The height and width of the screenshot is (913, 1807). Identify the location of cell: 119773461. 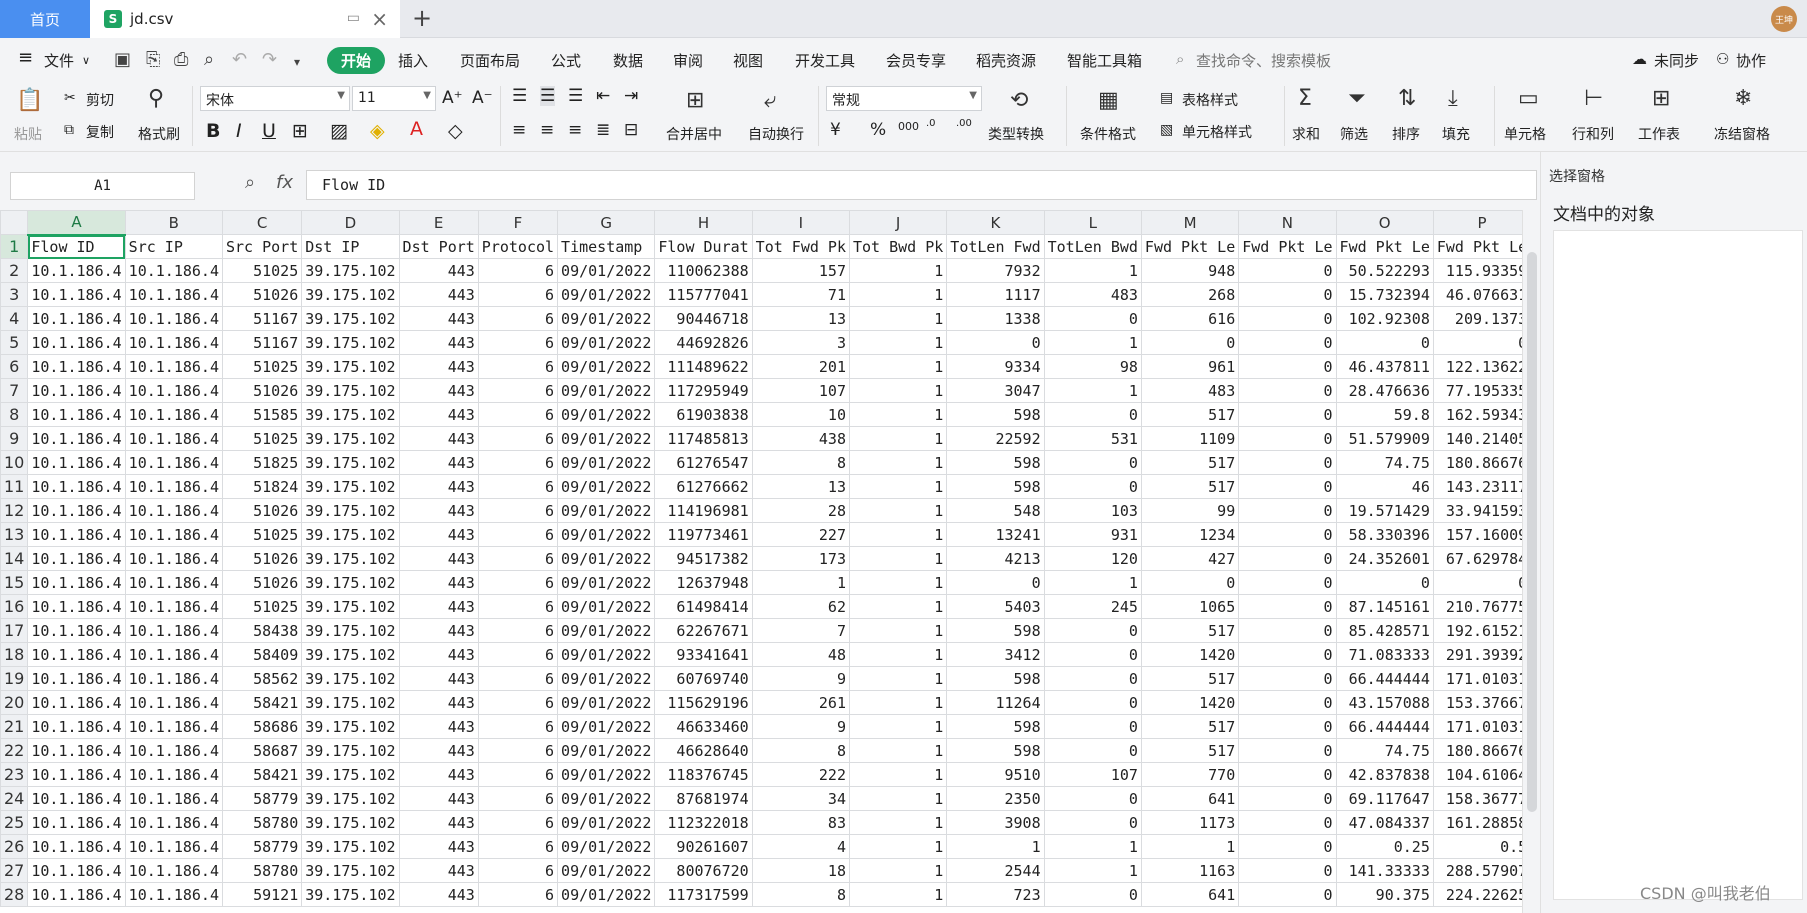
(703, 534).